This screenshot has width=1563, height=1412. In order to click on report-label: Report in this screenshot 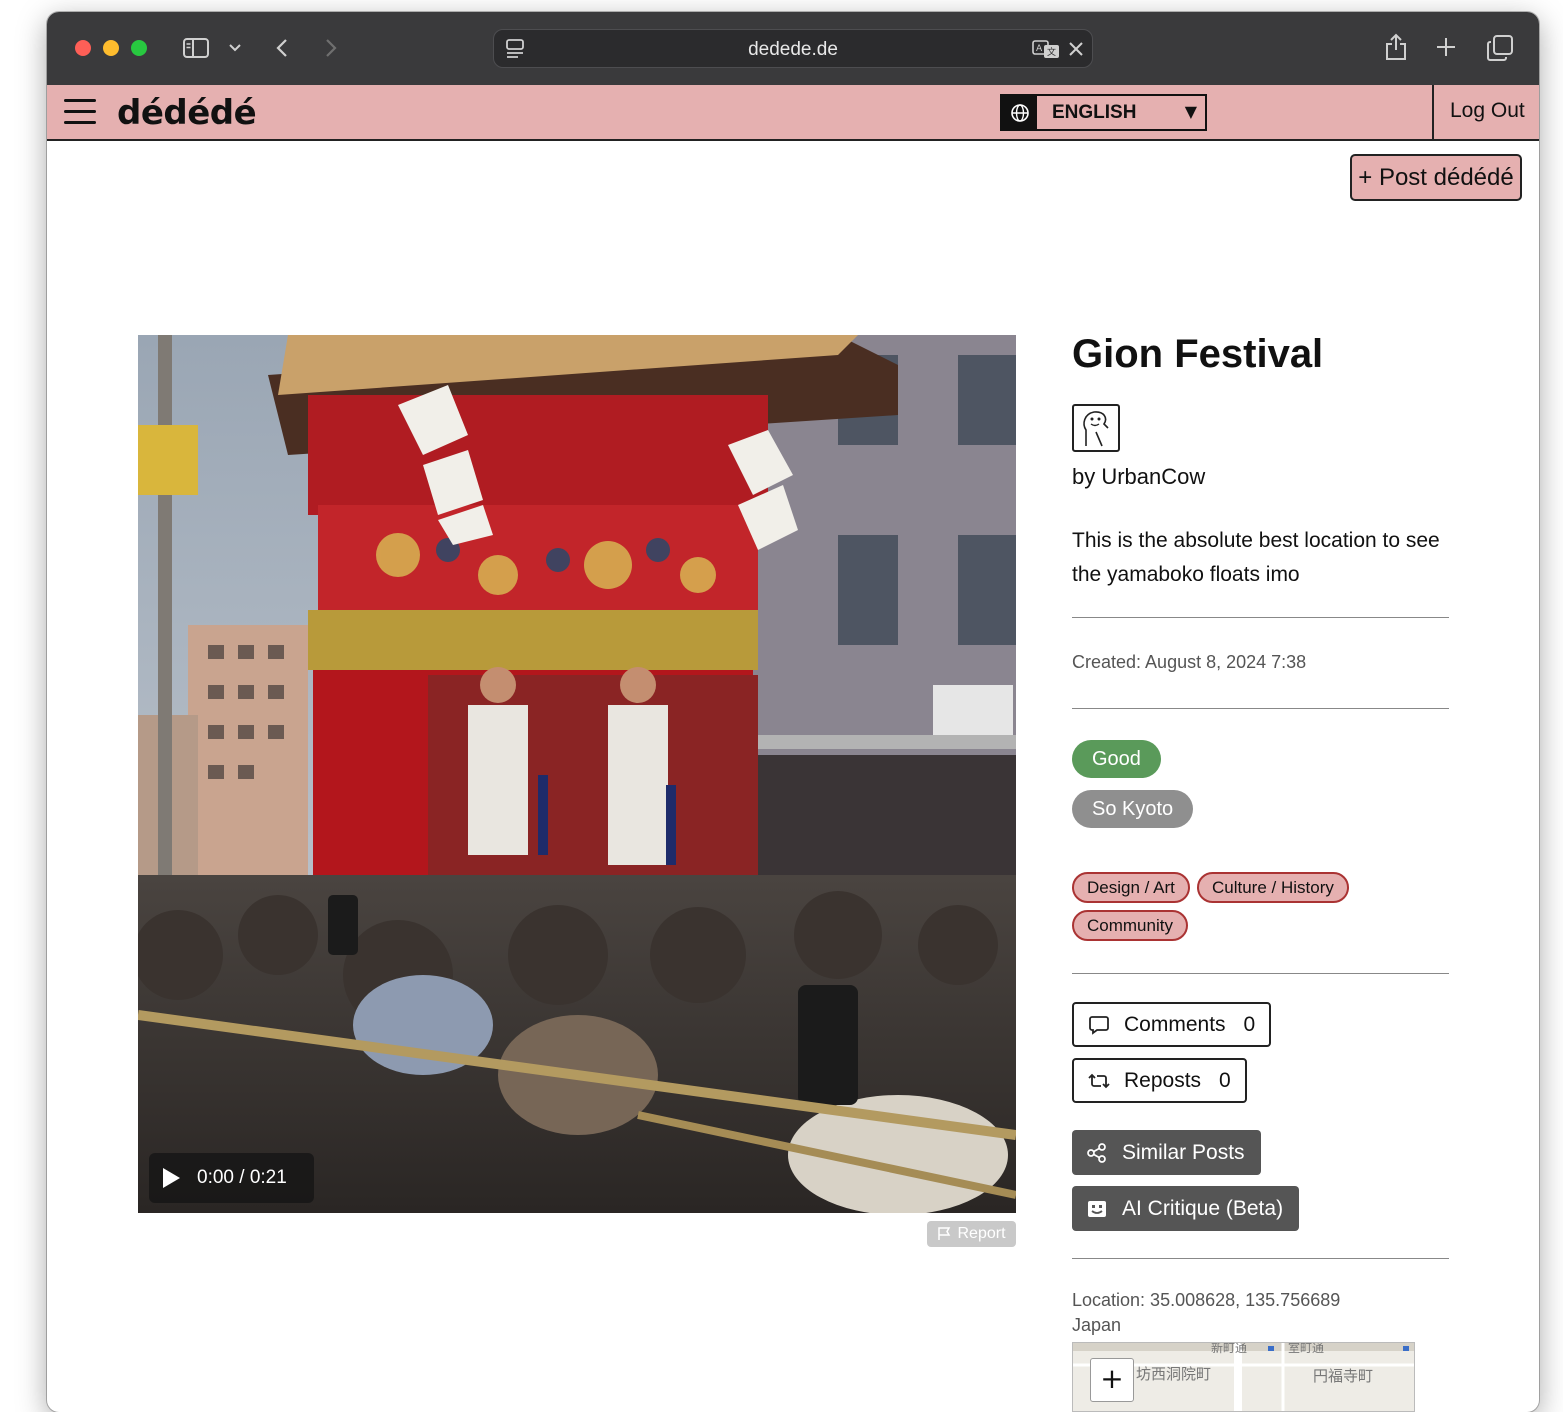, I will do `click(981, 1233)`.